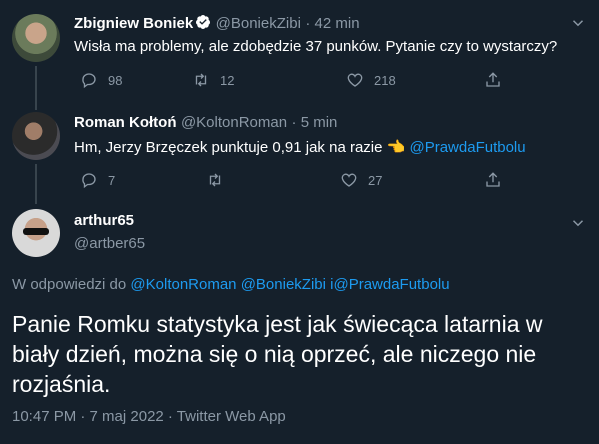  I want to click on like-button: 218, so click(371, 80).